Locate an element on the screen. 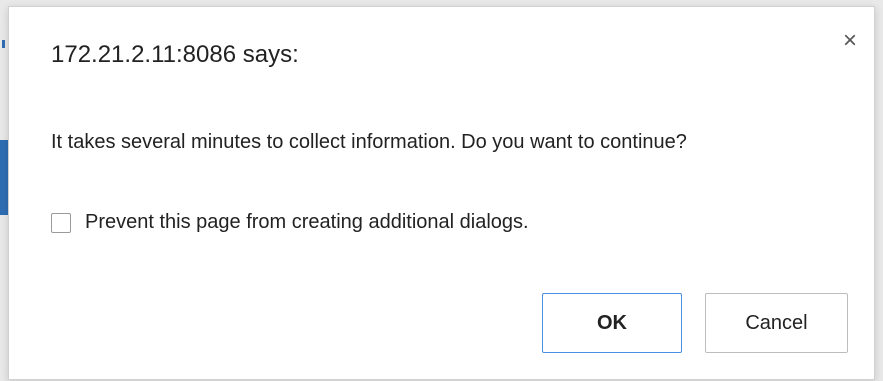 This screenshot has width=883, height=381. close-button: × is located at coordinates (850, 41).